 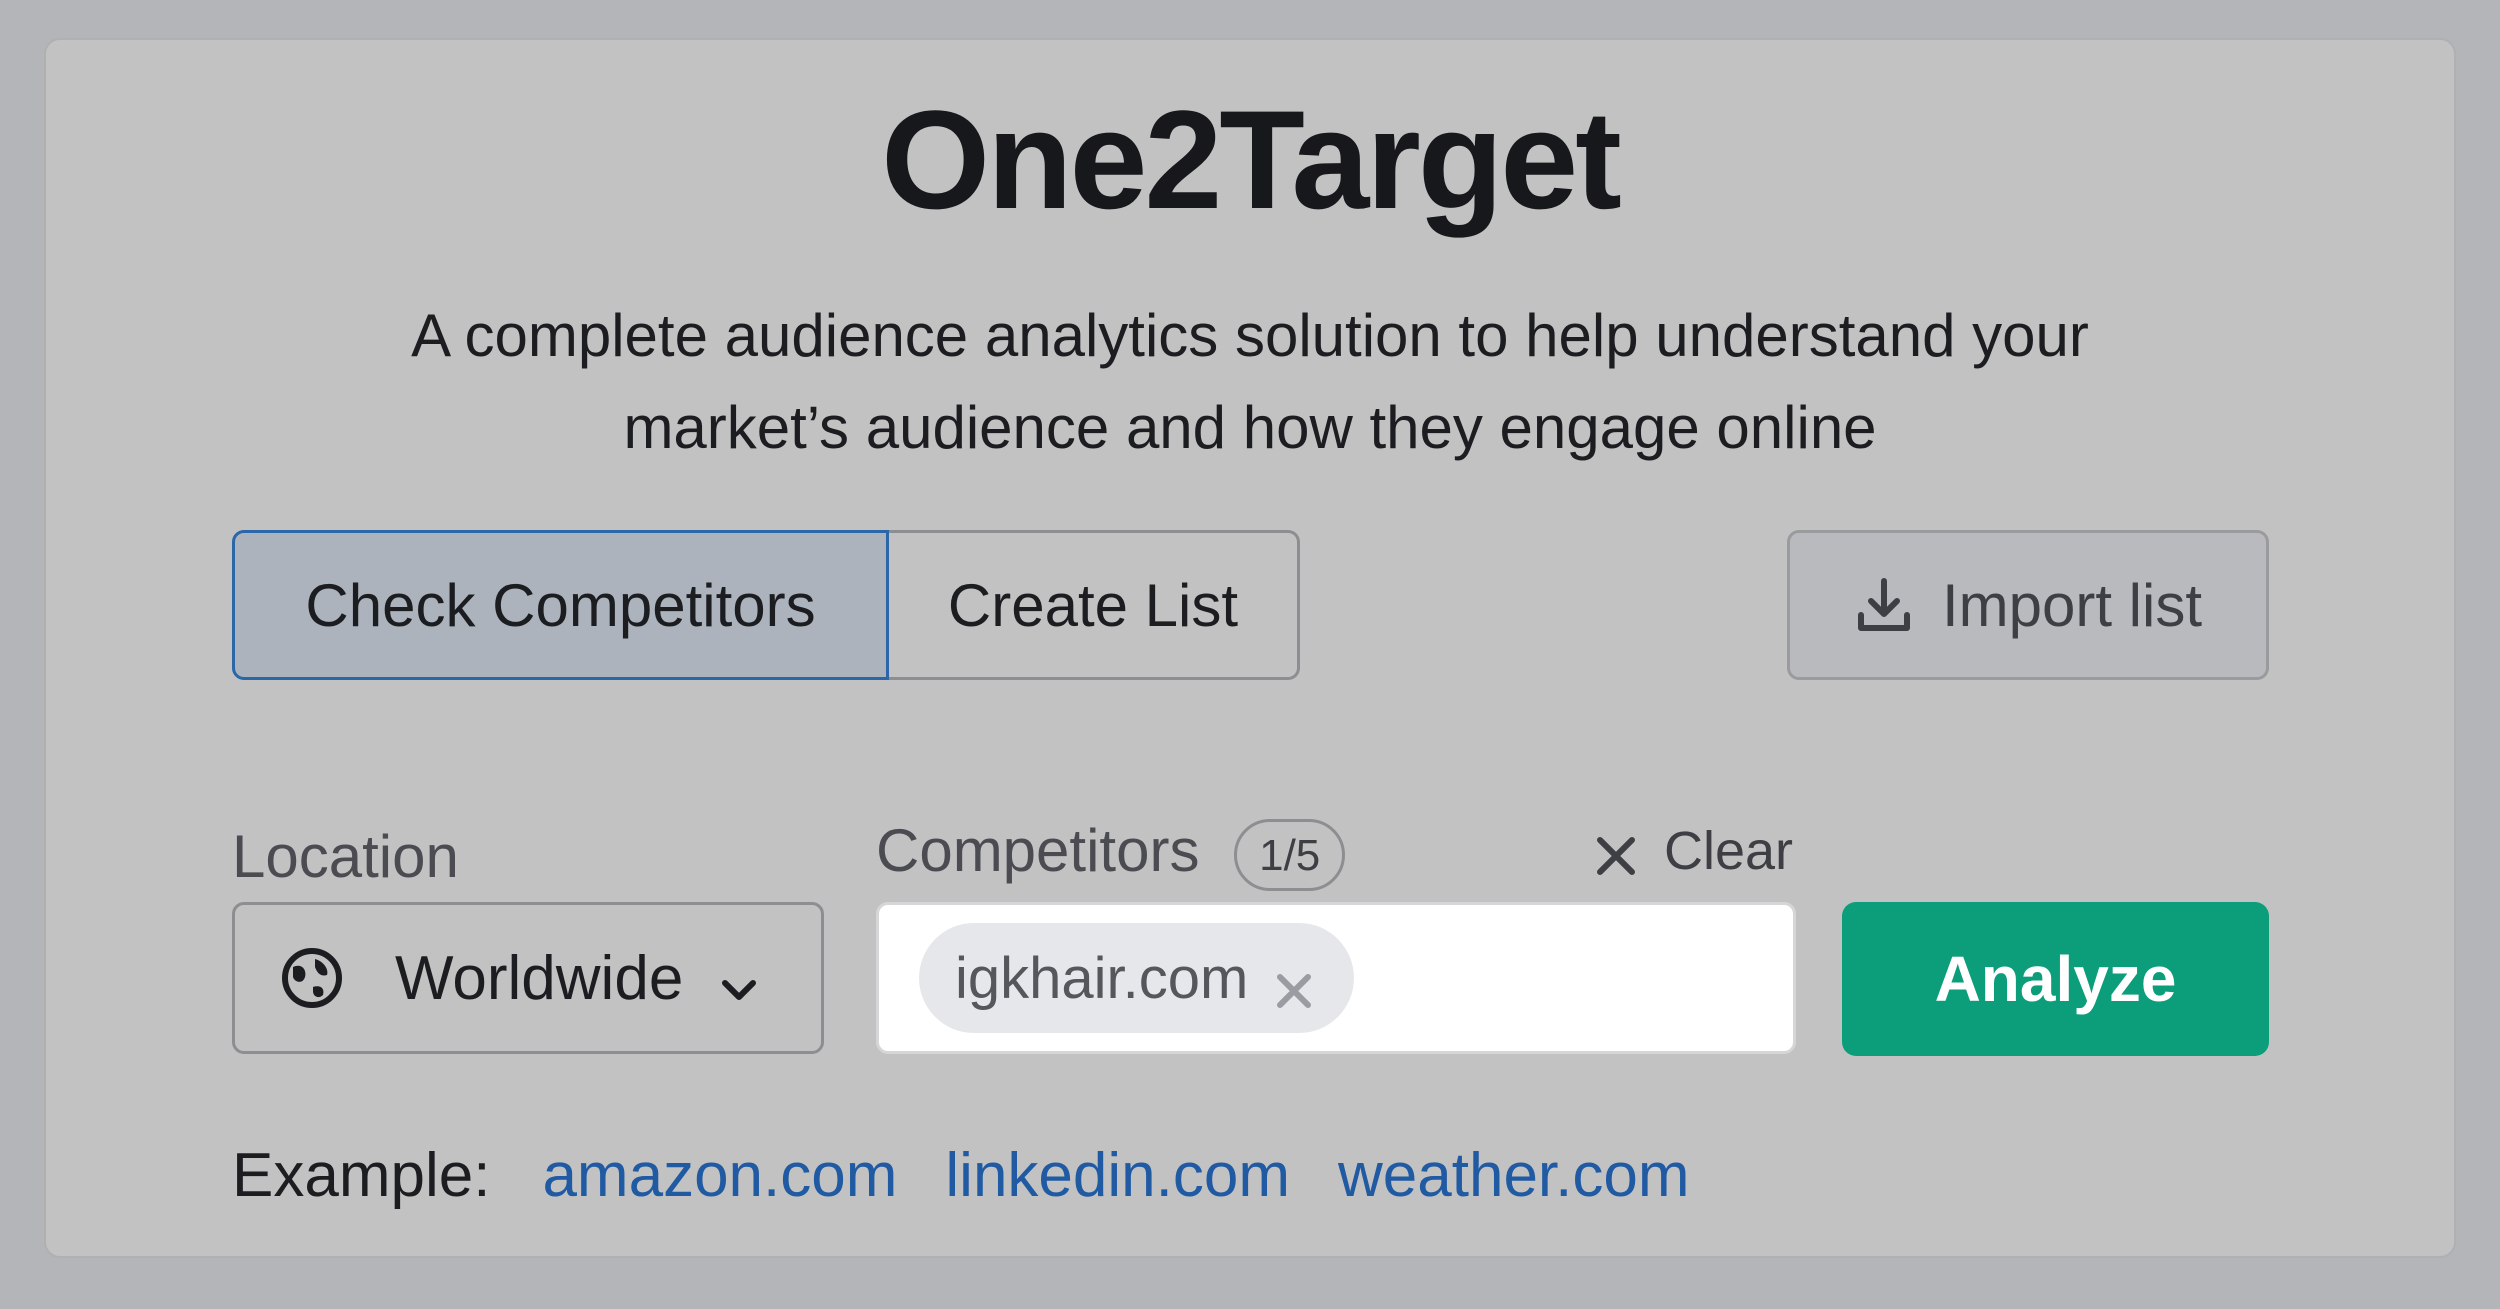 I want to click on example-link-weather: weather.com, so click(x=1514, y=1175).